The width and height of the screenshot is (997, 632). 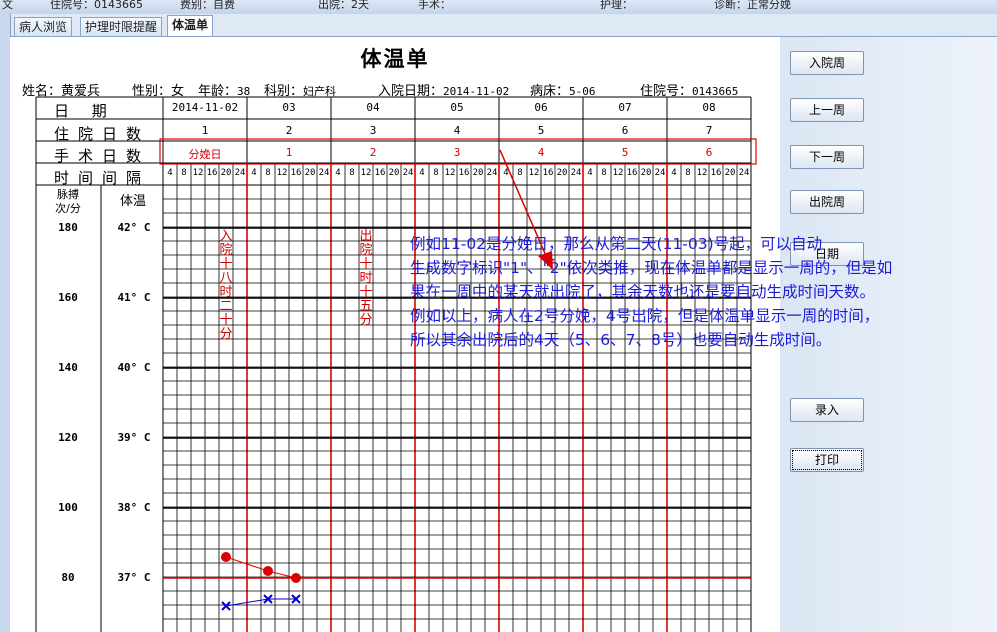 I want to click on event-note: 入院十八时二十分, so click(x=226, y=285).